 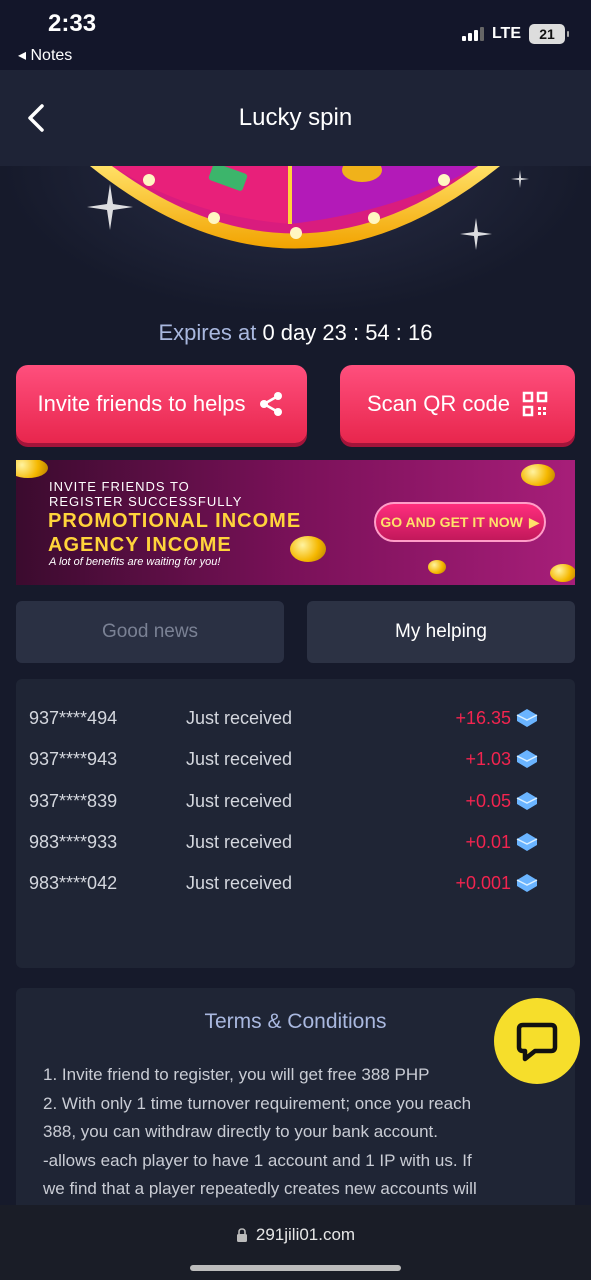 I want to click on nav-bar: Lucky spin, so click(x=295, y=118).